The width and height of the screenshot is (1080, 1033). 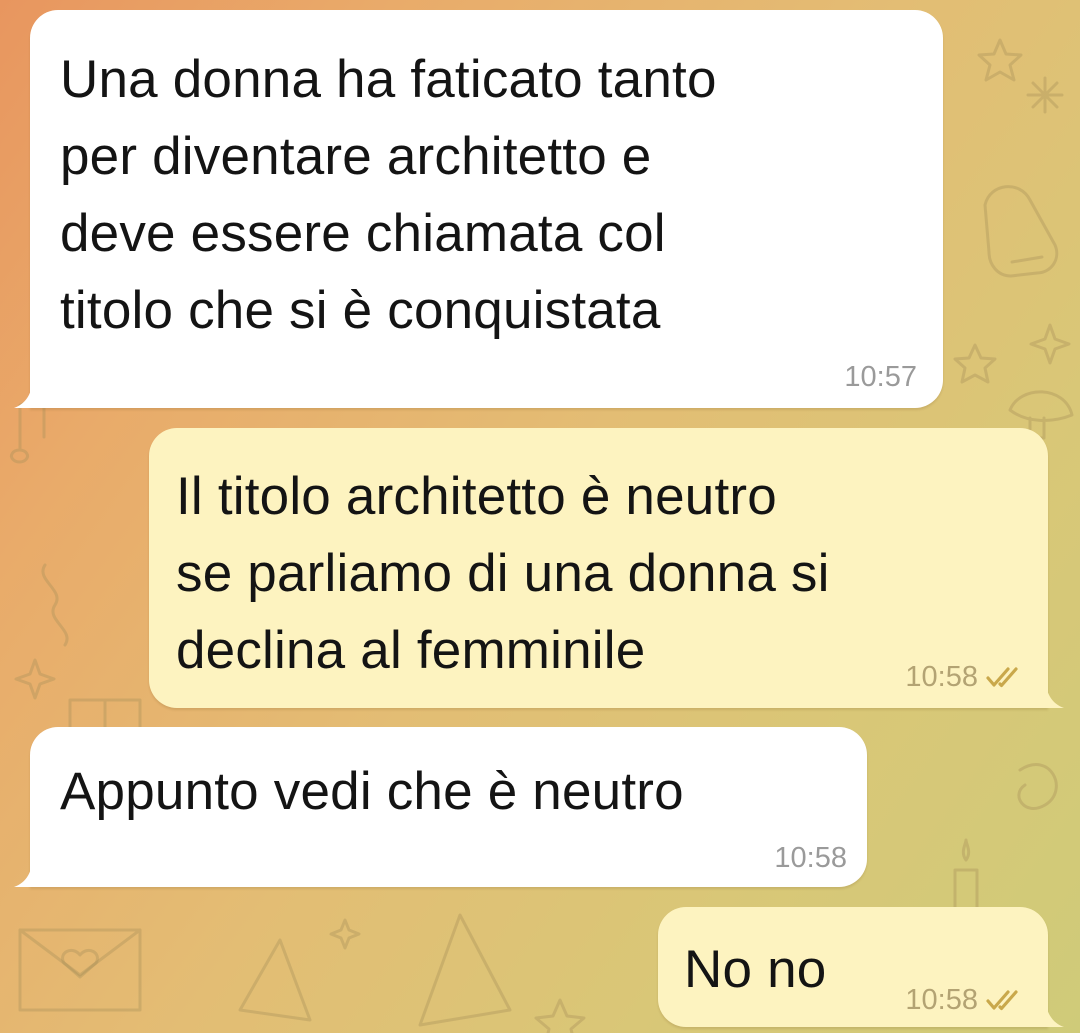 I want to click on sparkle3-doodle-icon, so click(x=345, y=934).